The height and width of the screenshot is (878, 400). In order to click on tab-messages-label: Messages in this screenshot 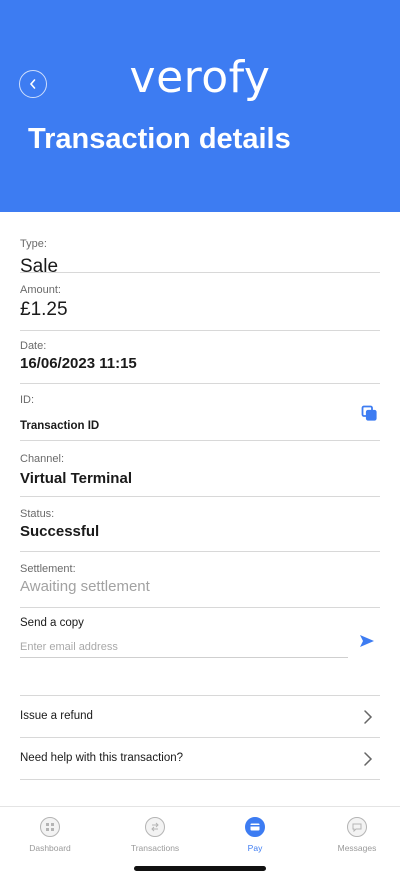, I will do `click(357, 848)`.